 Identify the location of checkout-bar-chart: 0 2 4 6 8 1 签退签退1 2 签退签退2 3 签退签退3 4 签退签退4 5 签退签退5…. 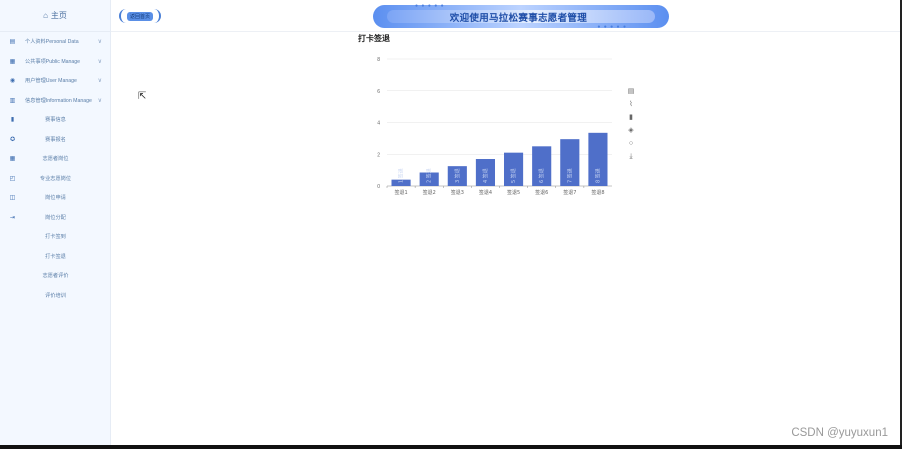
(494, 126).